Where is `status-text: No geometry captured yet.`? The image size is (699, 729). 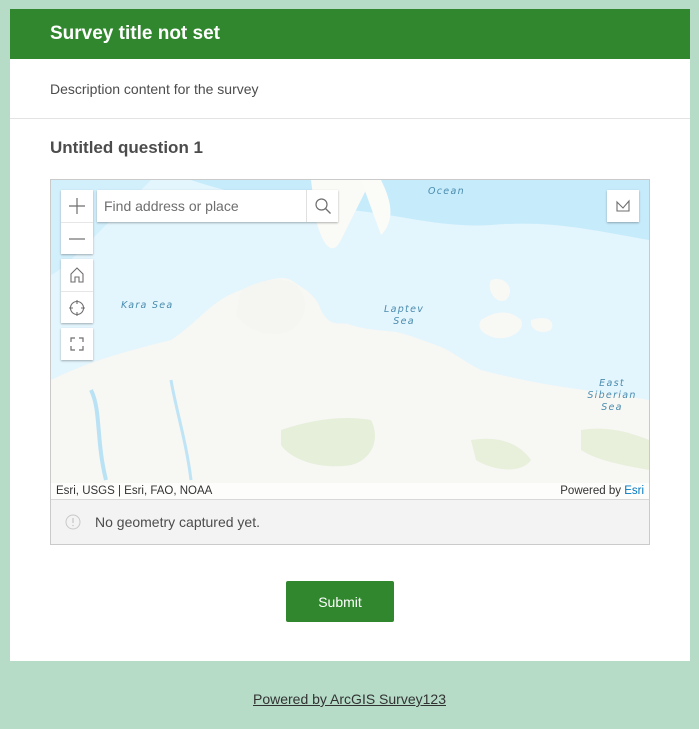 status-text: No geometry captured yet. is located at coordinates (177, 522).